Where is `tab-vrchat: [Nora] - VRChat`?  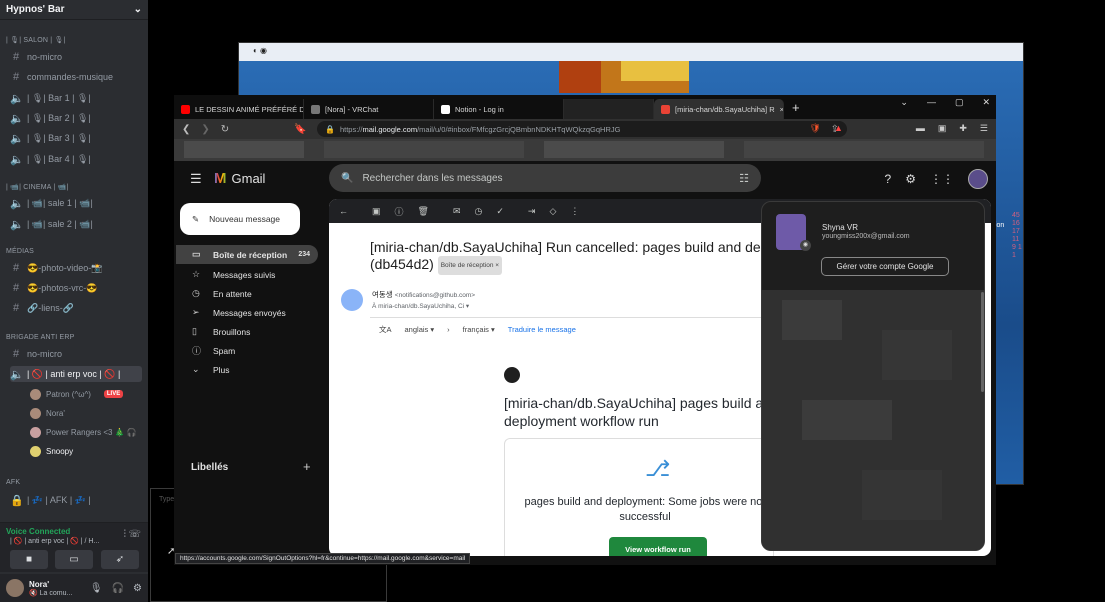
tab-vrchat: [Nora] - VRChat is located at coordinates (369, 109).